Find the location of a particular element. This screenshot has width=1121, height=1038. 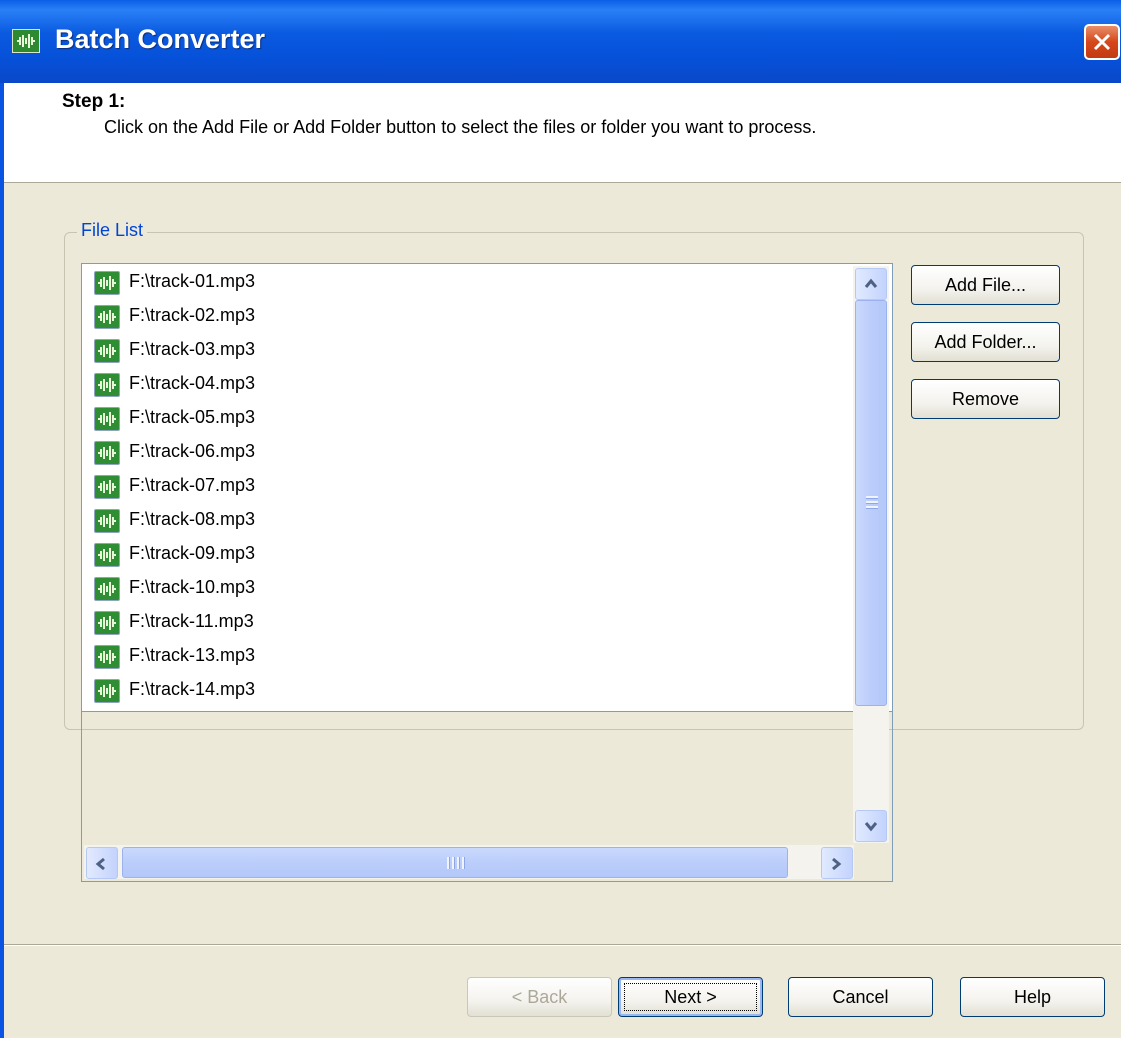

file-path-label: F:\track-14.mp3 is located at coordinates (192, 689).